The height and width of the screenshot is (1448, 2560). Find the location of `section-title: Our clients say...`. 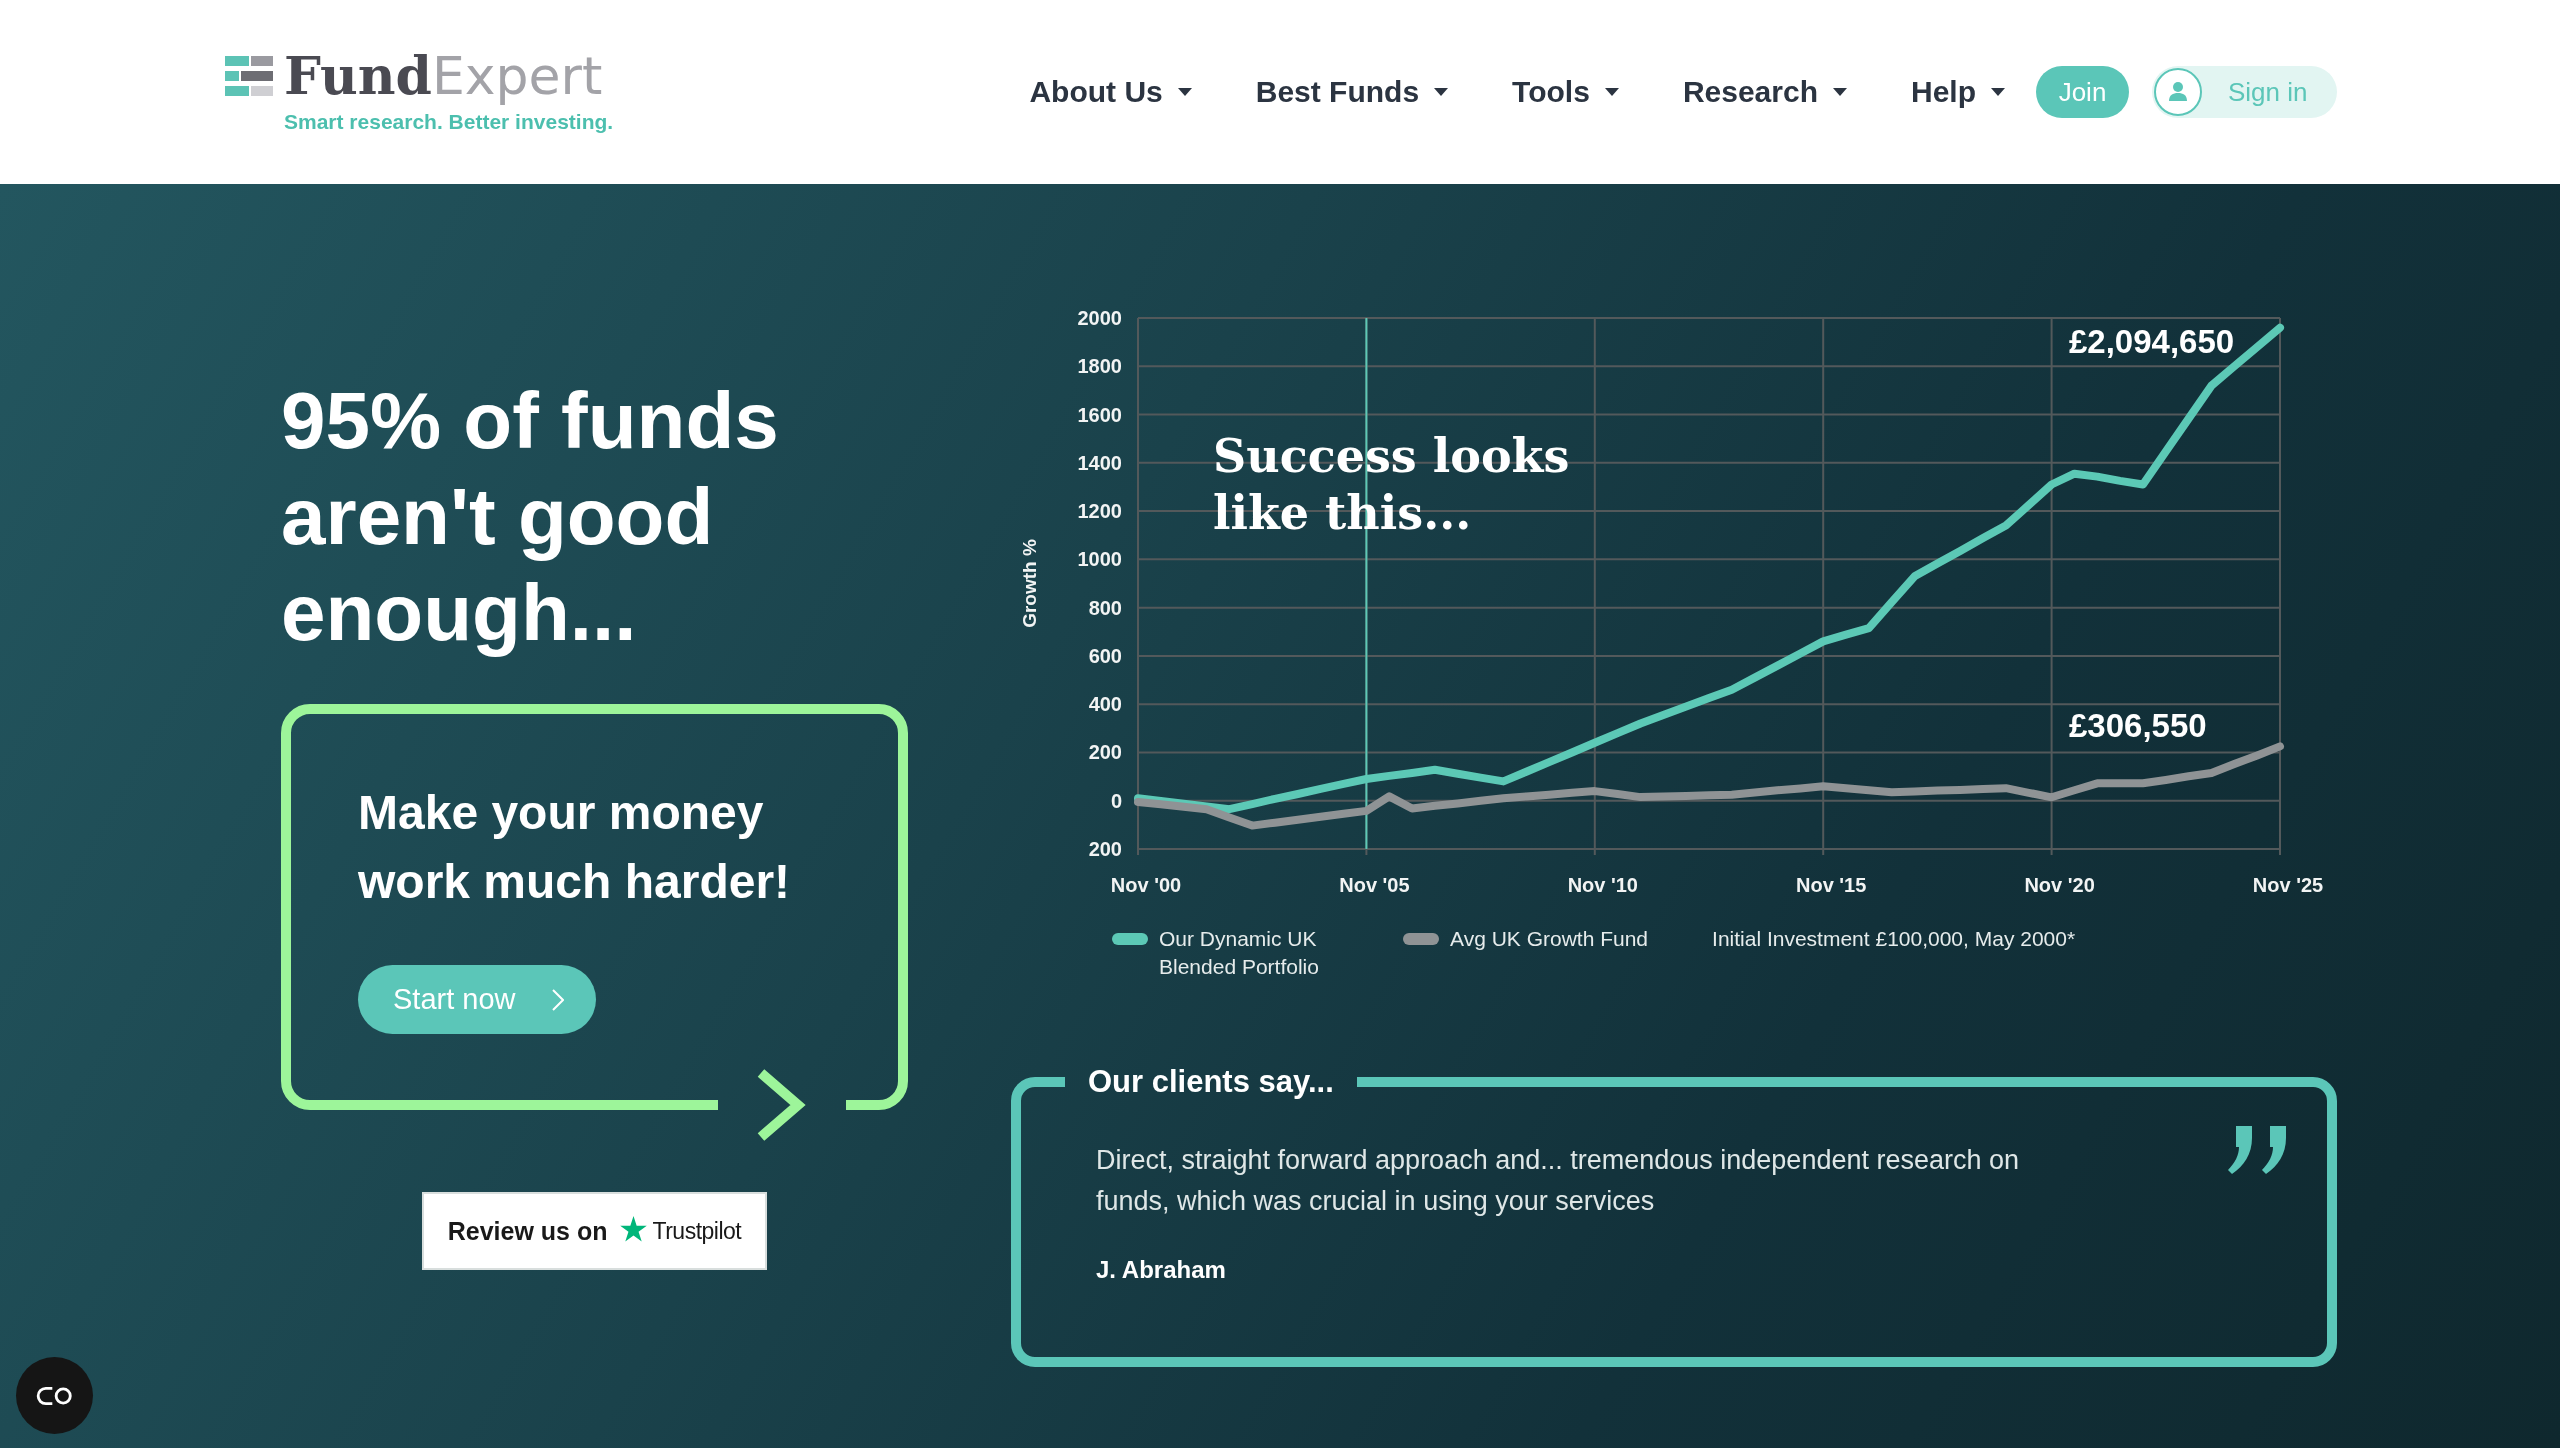

section-title: Our clients say... is located at coordinates (1211, 1082).